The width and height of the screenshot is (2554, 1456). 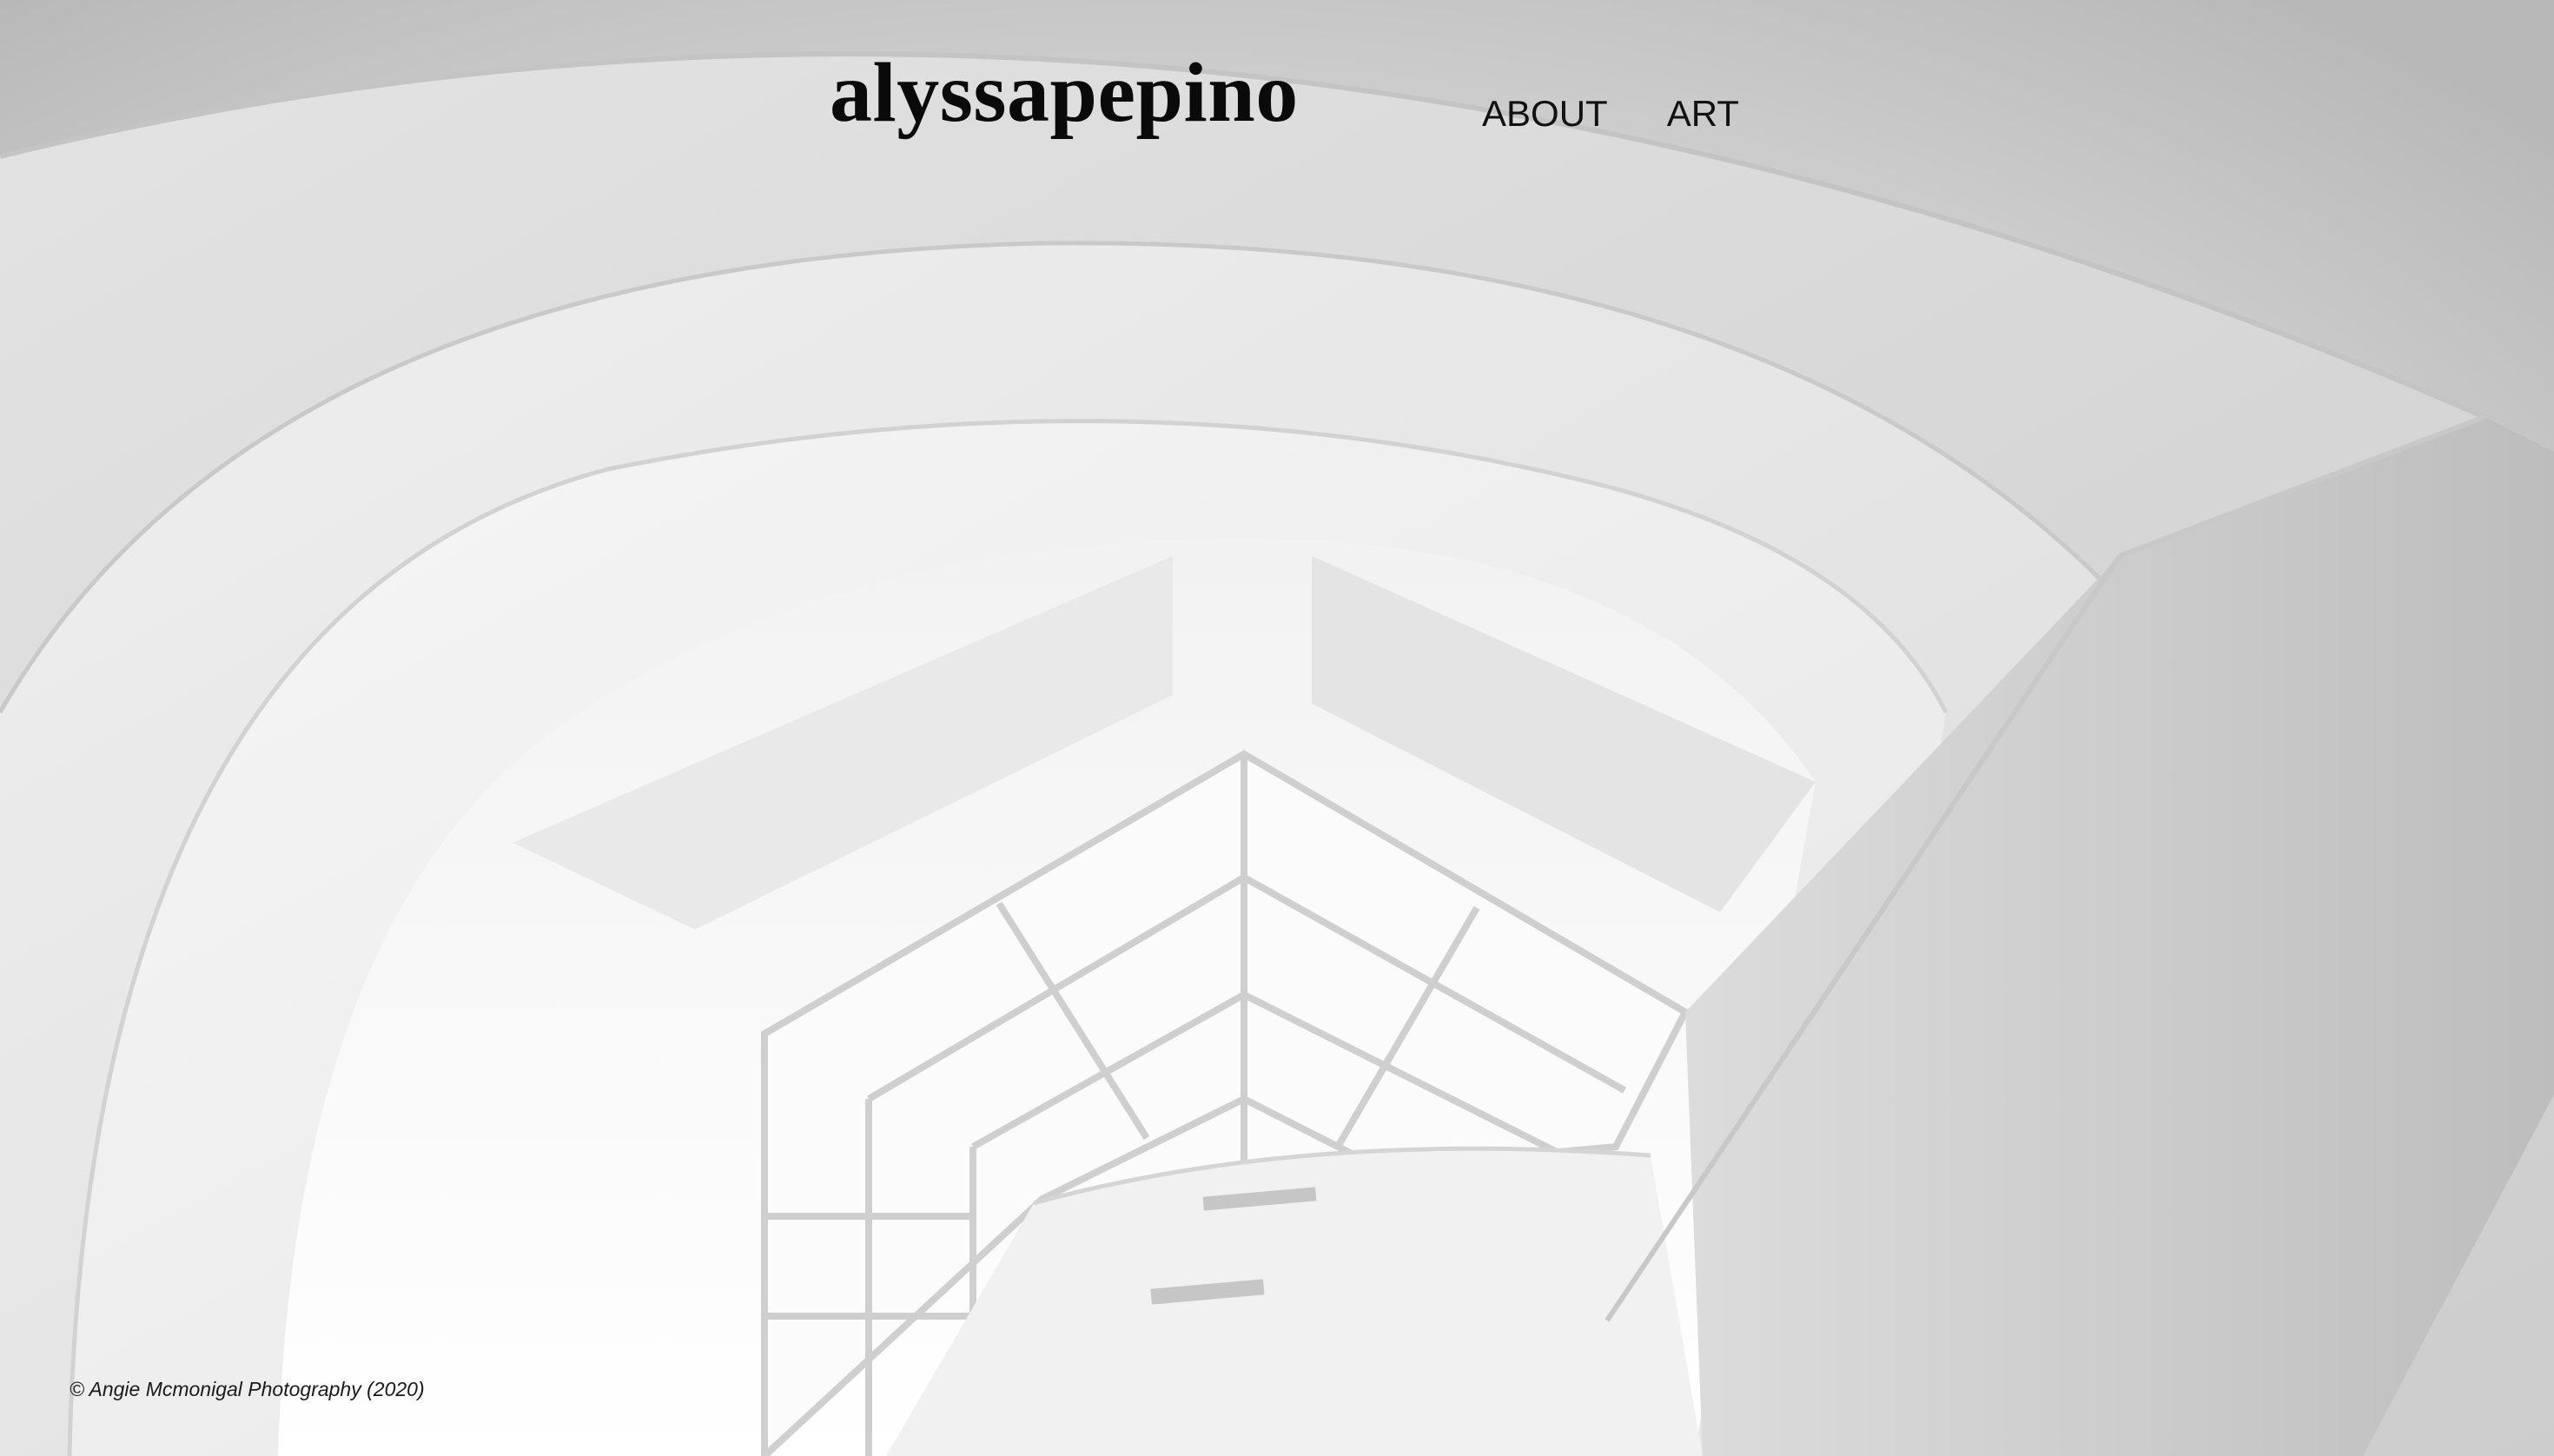 What do you see at coordinates (1703, 114) in the screenshot?
I see `nav-link-art: ART` at bounding box center [1703, 114].